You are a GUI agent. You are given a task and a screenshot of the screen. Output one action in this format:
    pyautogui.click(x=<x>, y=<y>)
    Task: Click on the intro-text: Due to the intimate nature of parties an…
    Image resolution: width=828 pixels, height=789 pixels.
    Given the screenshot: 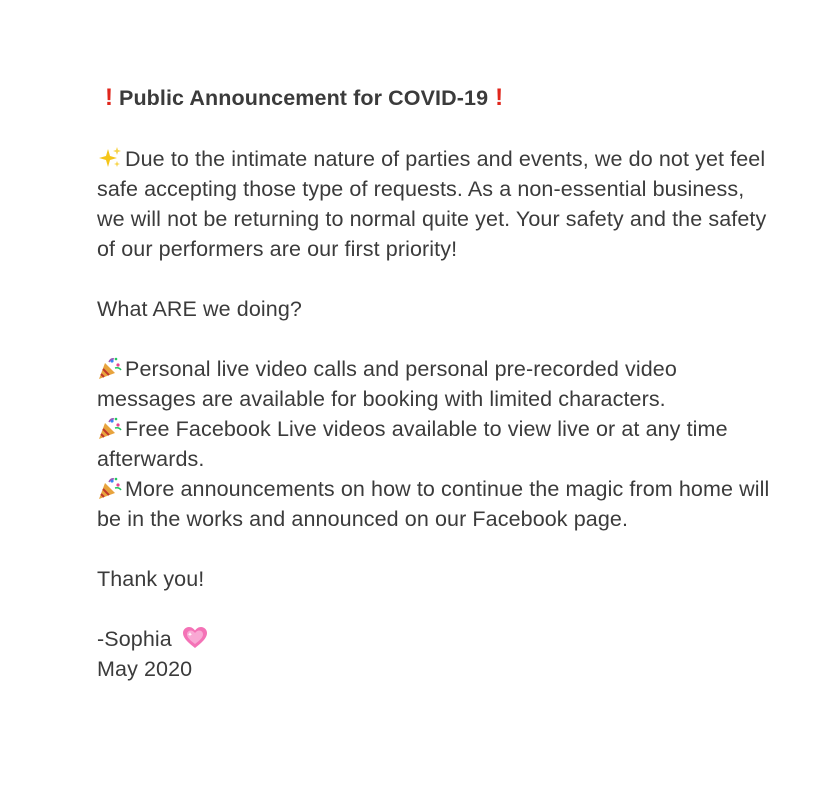 What is the action you would take?
    pyautogui.click(x=432, y=204)
    